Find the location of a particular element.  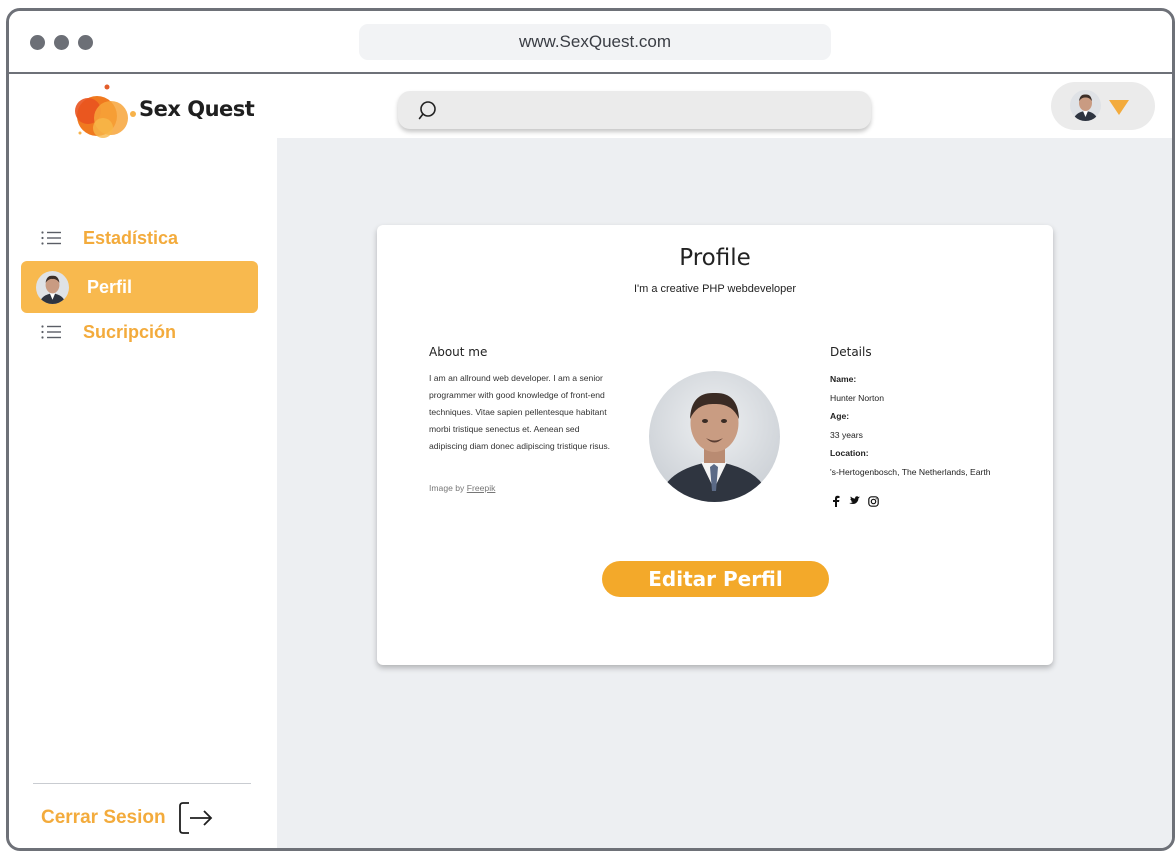

sidebar-item-label: Perfil is located at coordinates (110, 286).